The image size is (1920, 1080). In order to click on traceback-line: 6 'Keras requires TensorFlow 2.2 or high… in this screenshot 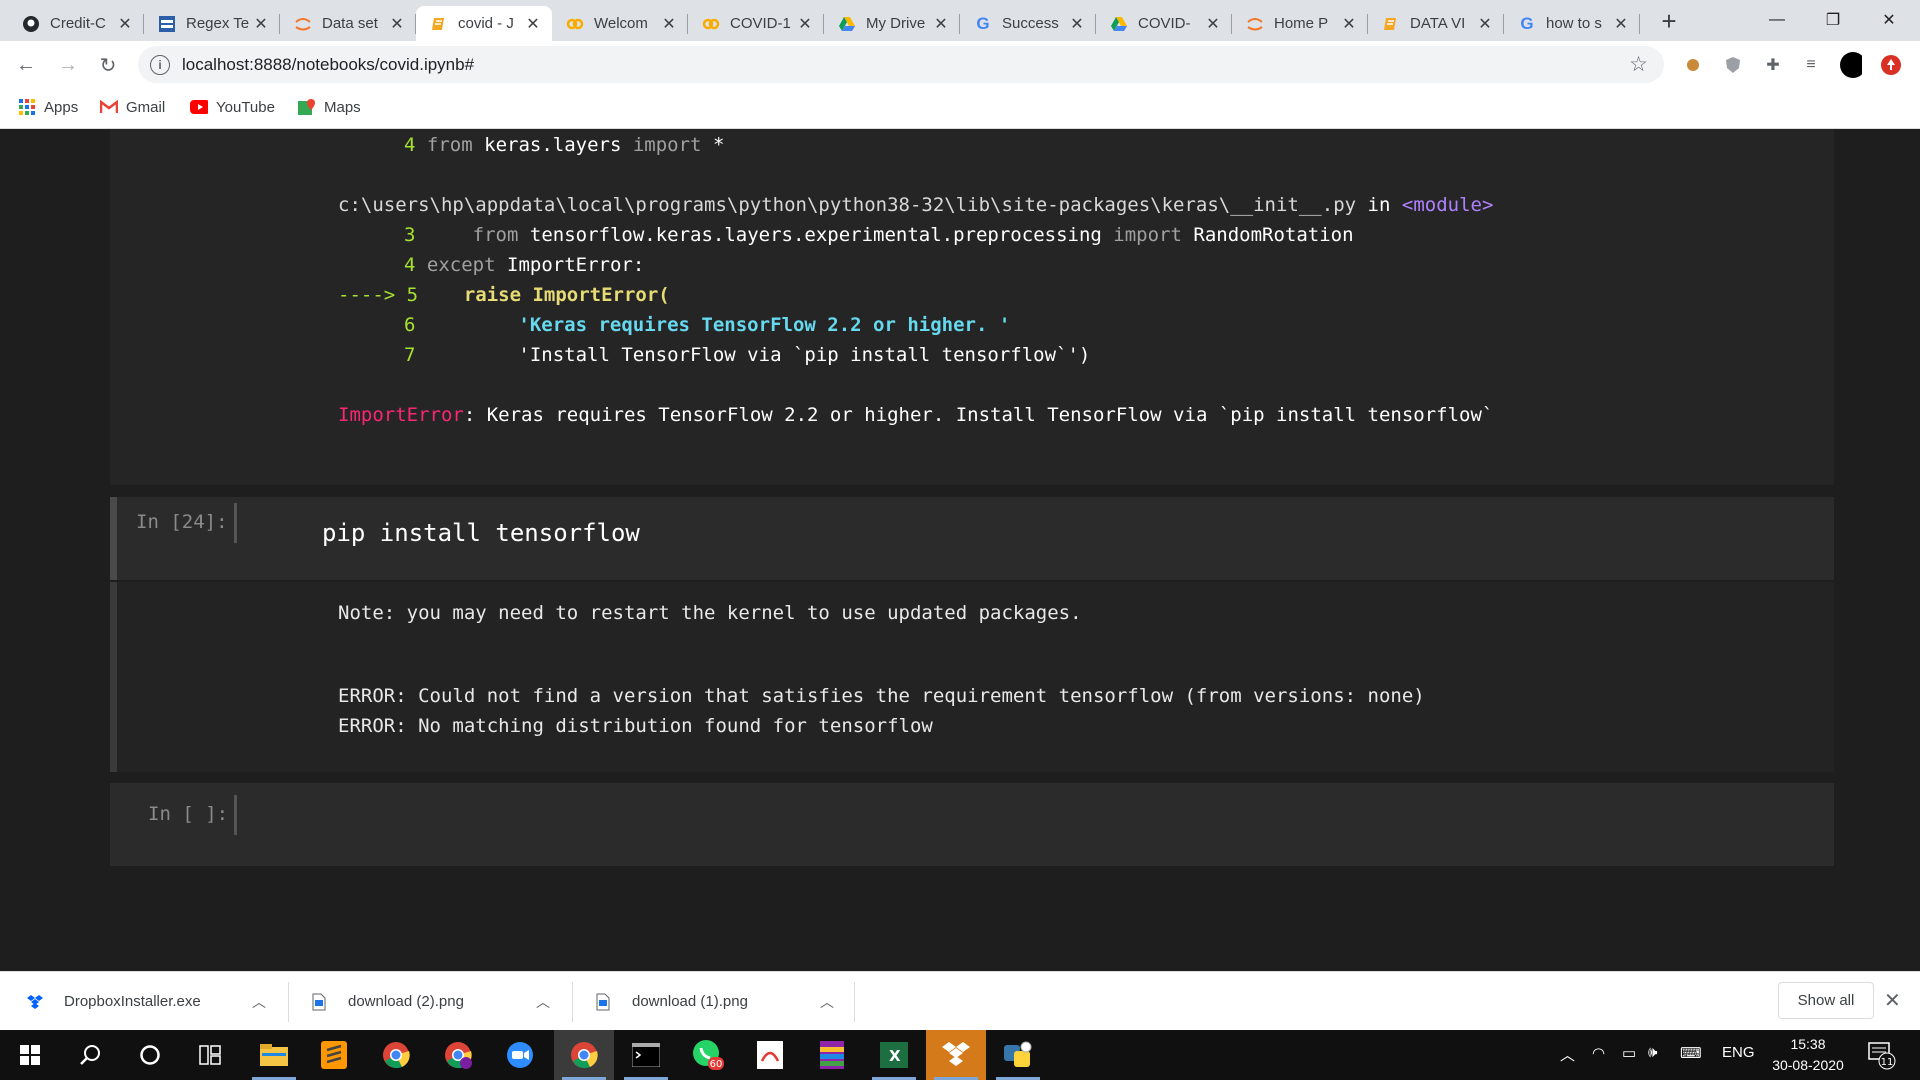, I will do `click(707, 325)`.